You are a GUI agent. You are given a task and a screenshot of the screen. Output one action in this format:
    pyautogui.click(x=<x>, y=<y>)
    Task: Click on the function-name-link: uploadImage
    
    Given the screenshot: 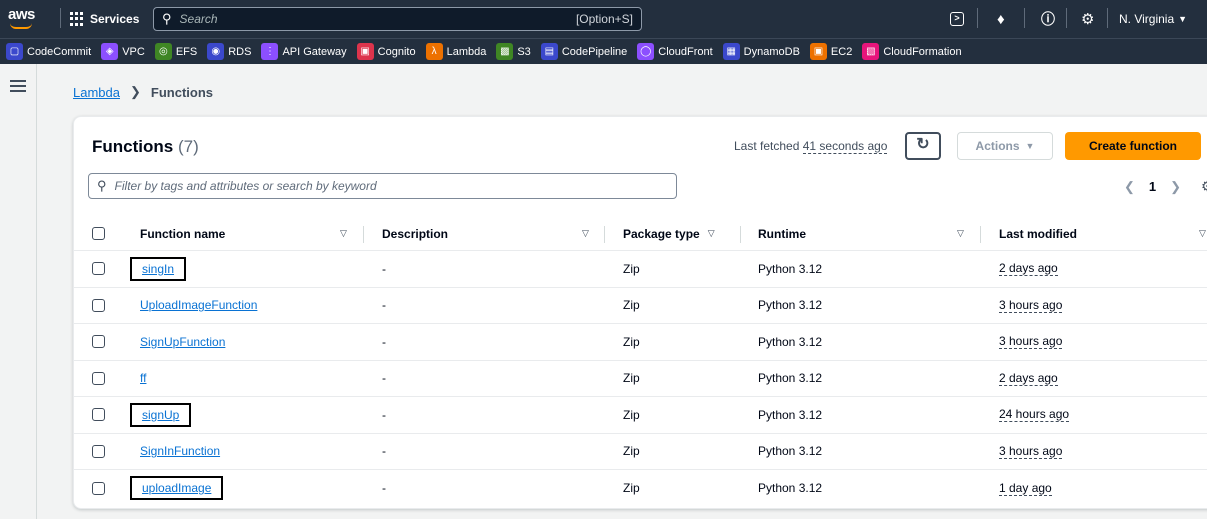 What is the action you would take?
    pyautogui.click(x=177, y=488)
    